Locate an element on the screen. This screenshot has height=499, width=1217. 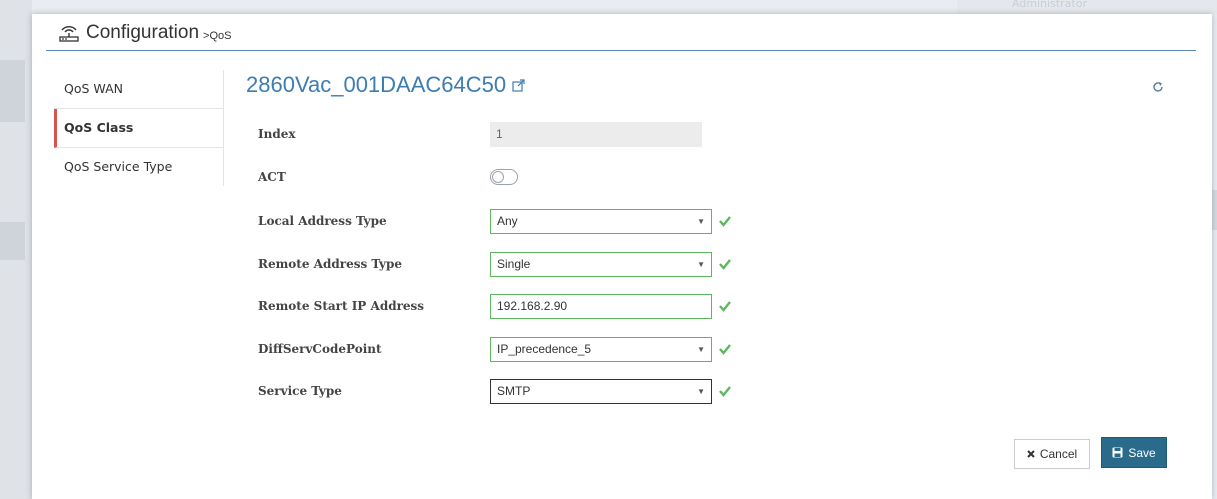
remote-start-ip-input: 192.168.2.90 is located at coordinates (601, 306).